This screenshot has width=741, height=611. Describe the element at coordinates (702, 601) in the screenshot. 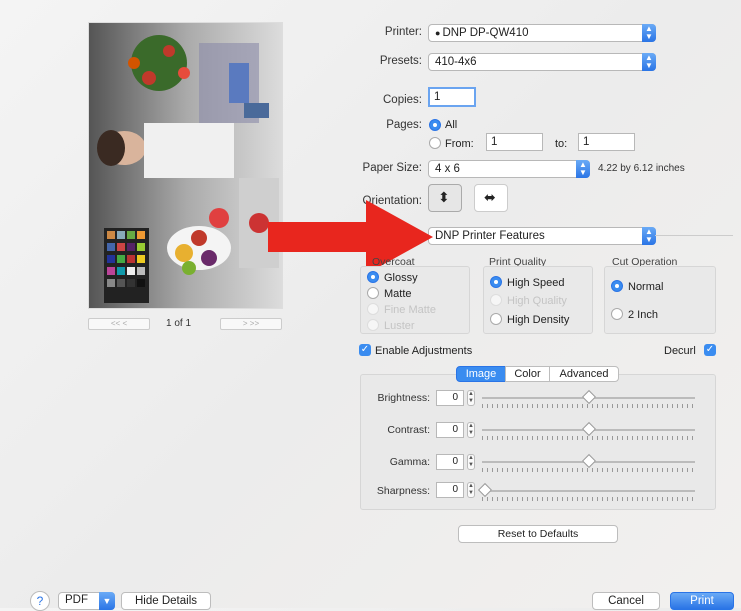

I see `print-button: Print` at that location.